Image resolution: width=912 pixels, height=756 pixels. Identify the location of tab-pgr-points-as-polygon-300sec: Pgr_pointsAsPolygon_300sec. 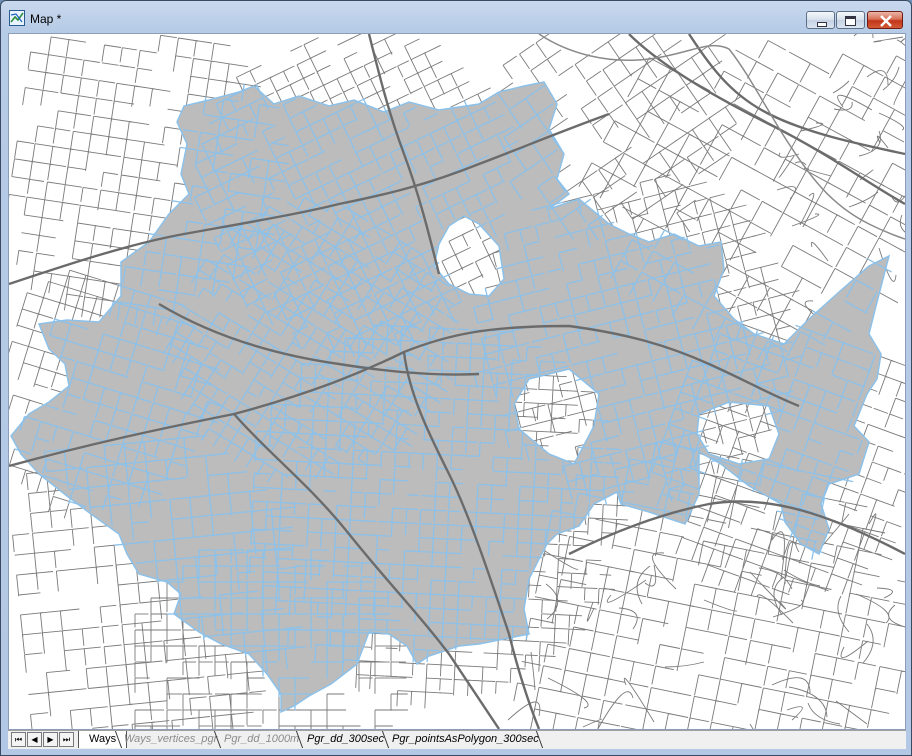
(465, 739).